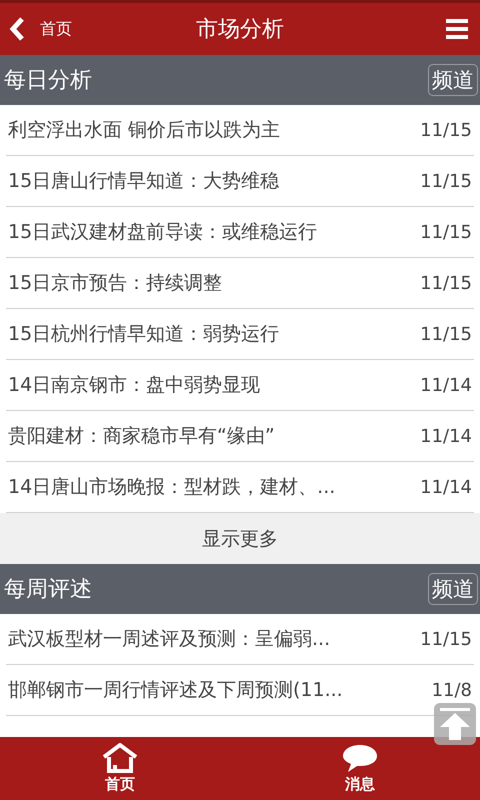  Describe the element at coordinates (143, 181) in the screenshot. I see `news-title: 15日唐山行情早知道：大势维稳` at that location.